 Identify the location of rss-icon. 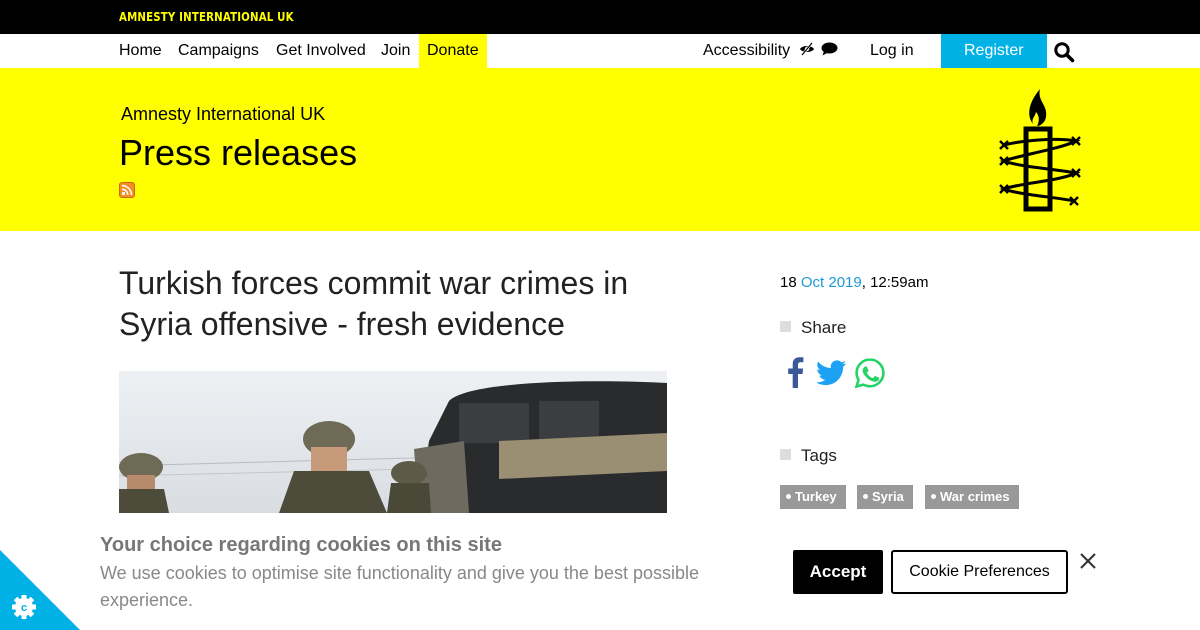
(127, 190).